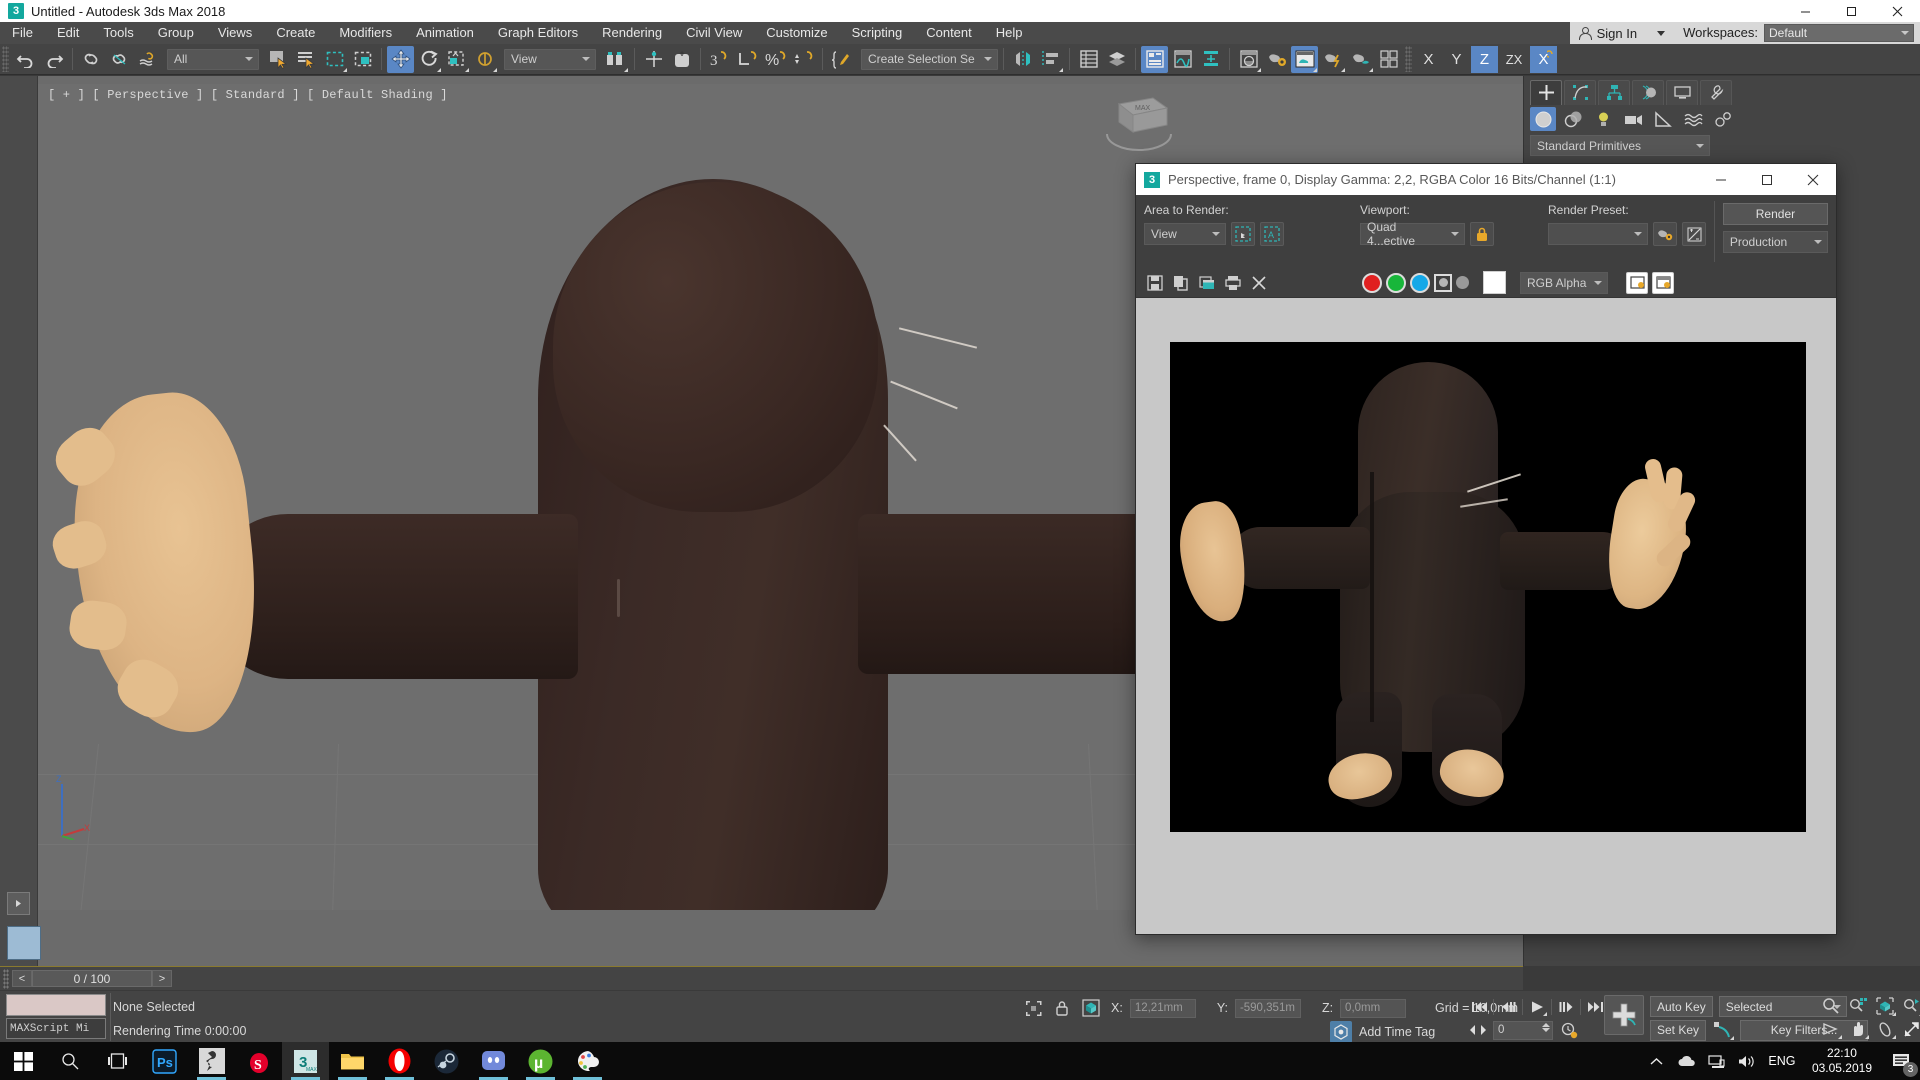 The image size is (1920, 1080). What do you see at coordinates (719, 59) in the screenshot?
I see `angle-snap-toggle-icon: 3` at bounding box center [719, 59].